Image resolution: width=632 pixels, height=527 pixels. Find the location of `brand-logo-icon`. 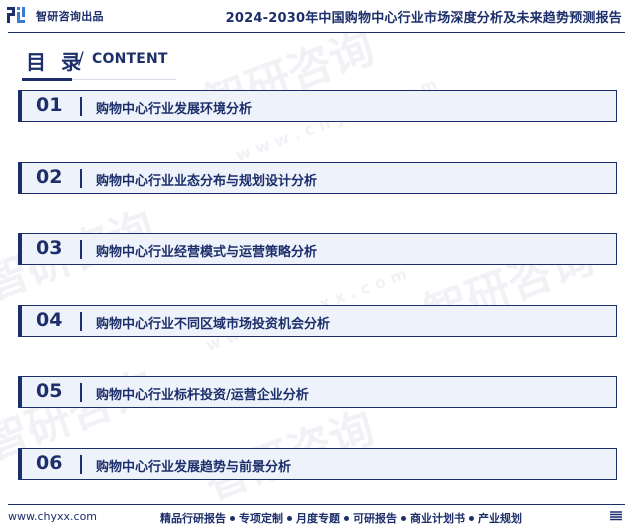

brand-logo-icon is located at coordinates (16, 15).